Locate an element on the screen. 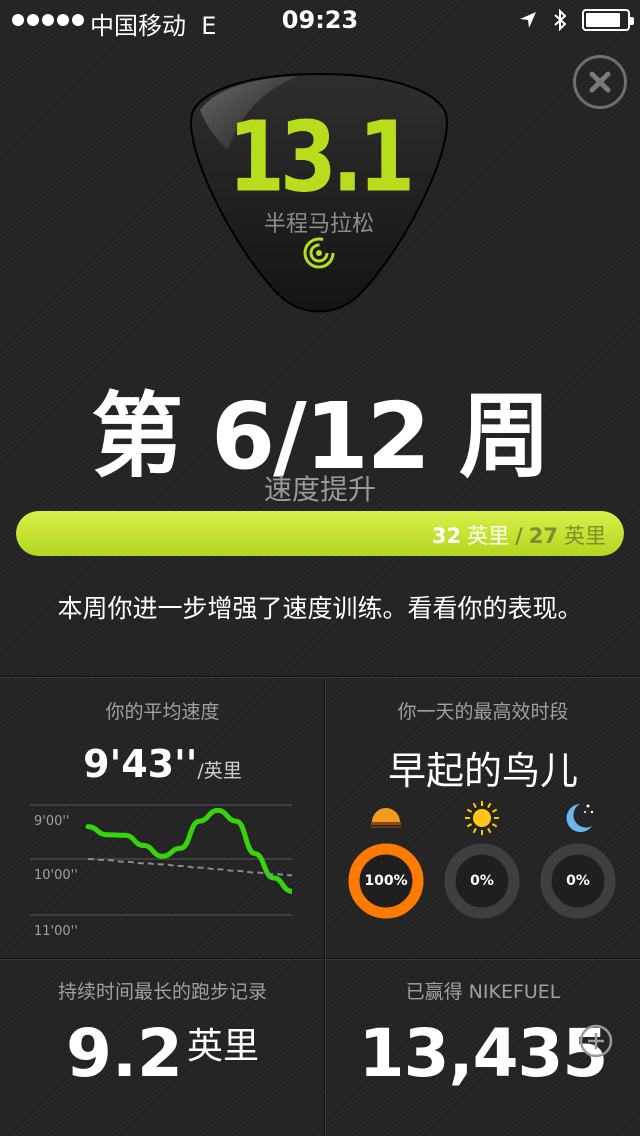  sunrise-icon is located at coordinates (386, 818).